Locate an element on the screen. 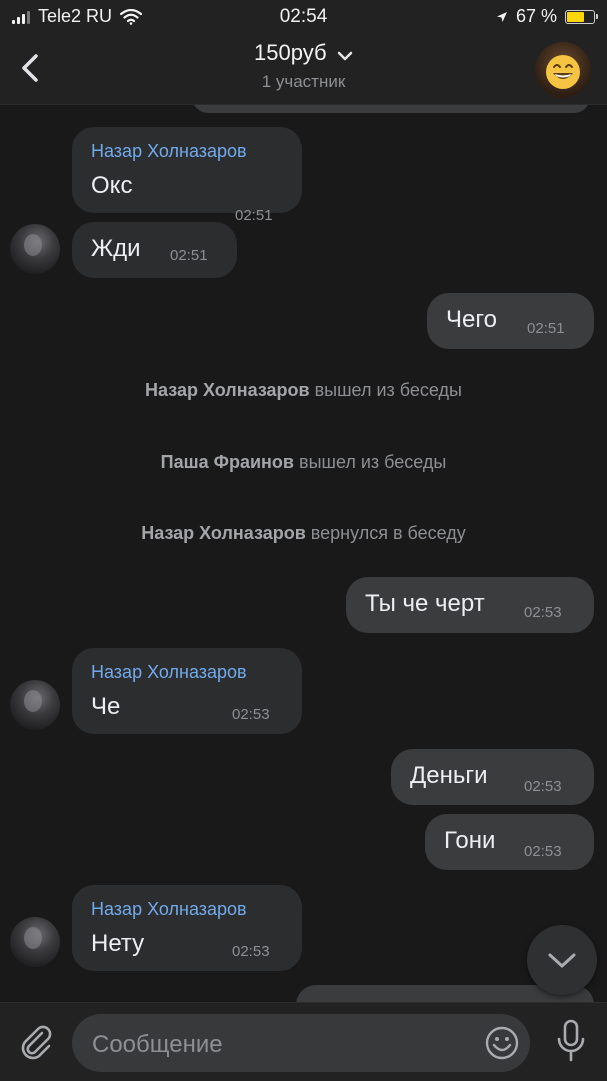 The width and height of the screenshot is (607, 1081). paperclip-icon is located at coordinates (36, 1041).